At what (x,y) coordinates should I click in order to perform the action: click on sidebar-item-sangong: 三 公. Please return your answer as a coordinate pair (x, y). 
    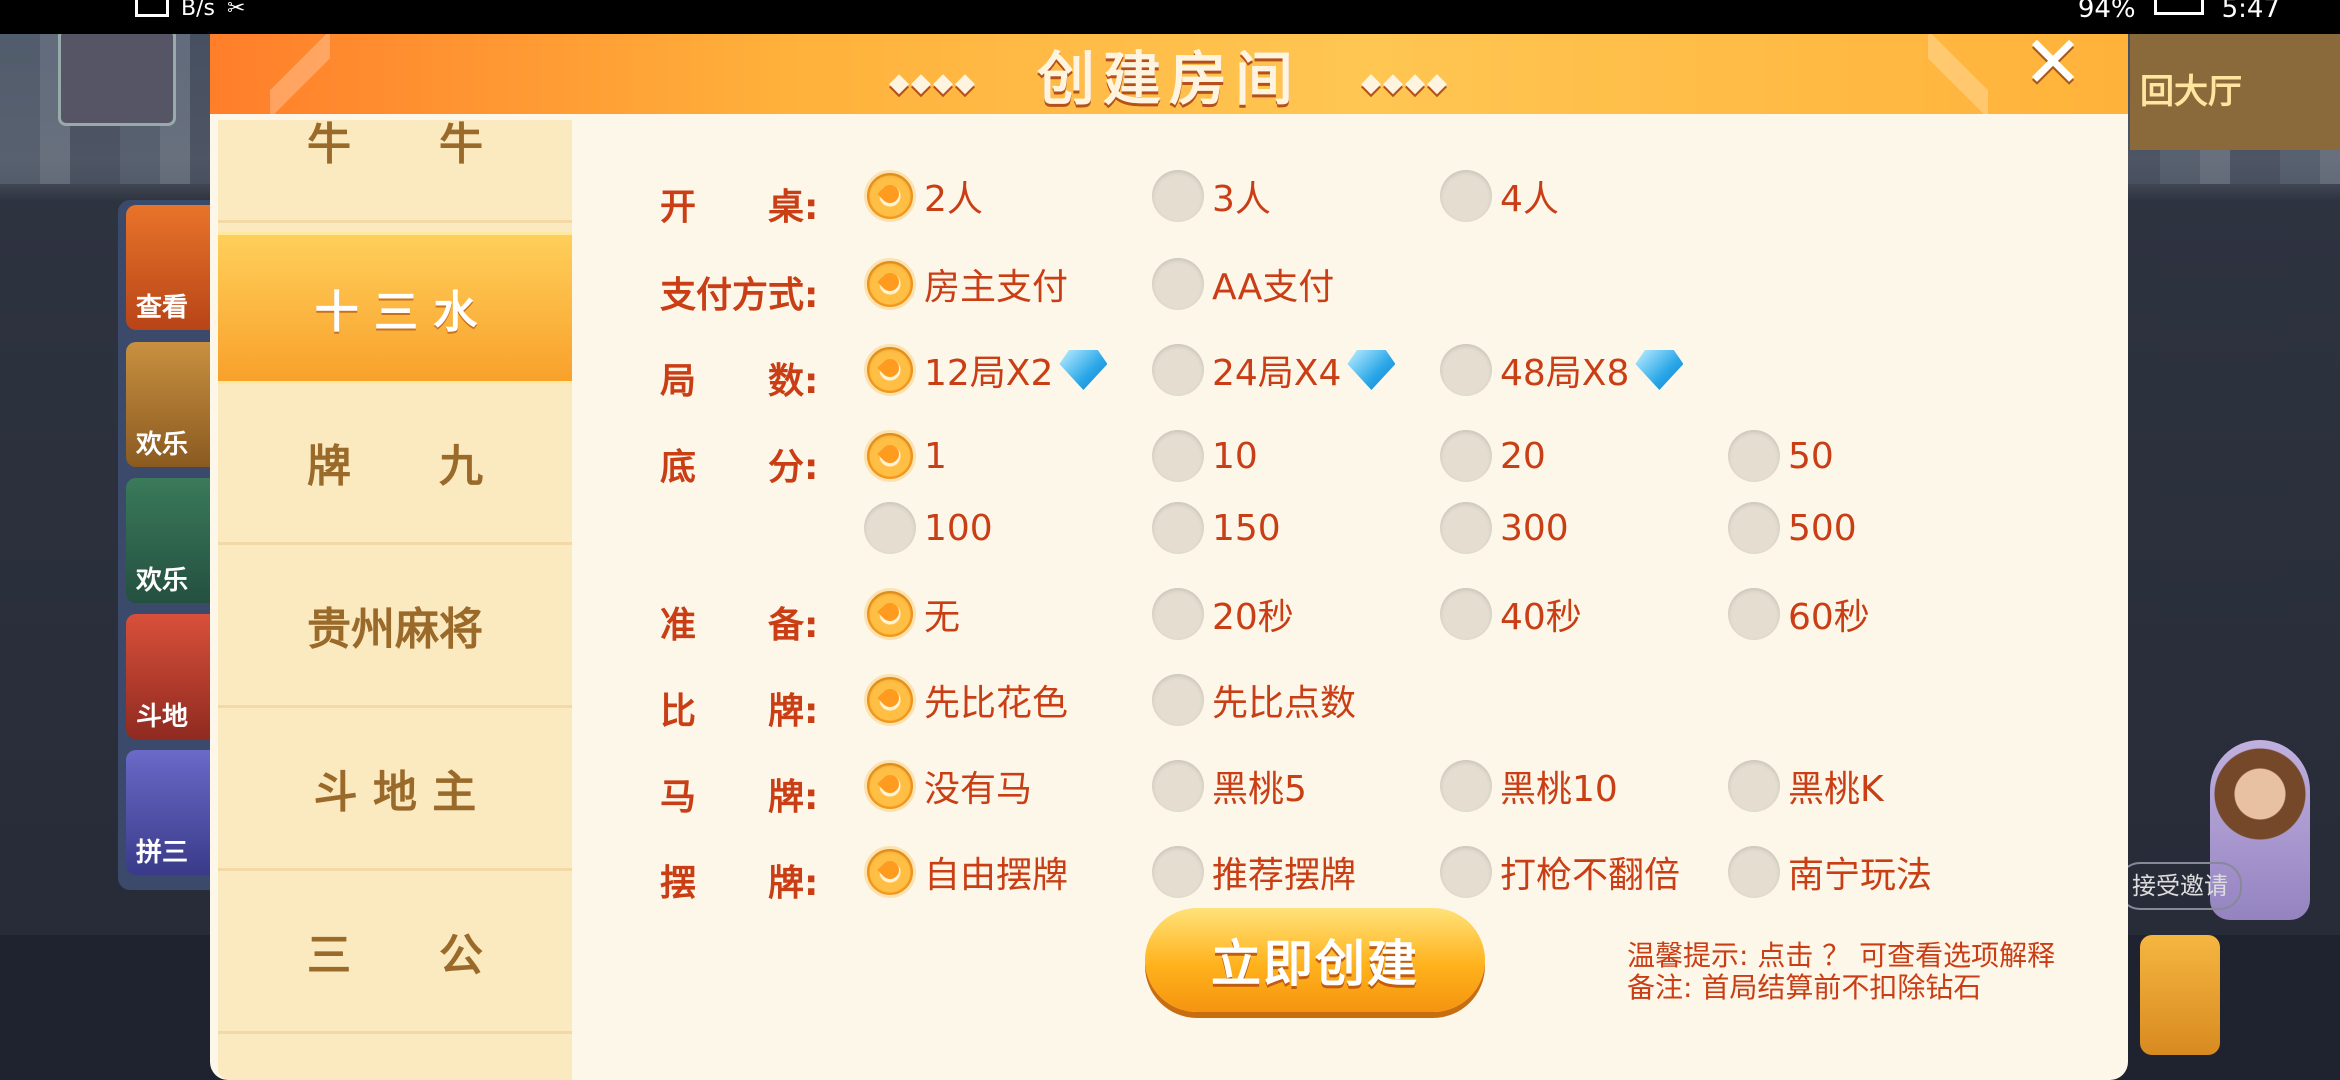
    Looking at the image, I should click on (395, 952).